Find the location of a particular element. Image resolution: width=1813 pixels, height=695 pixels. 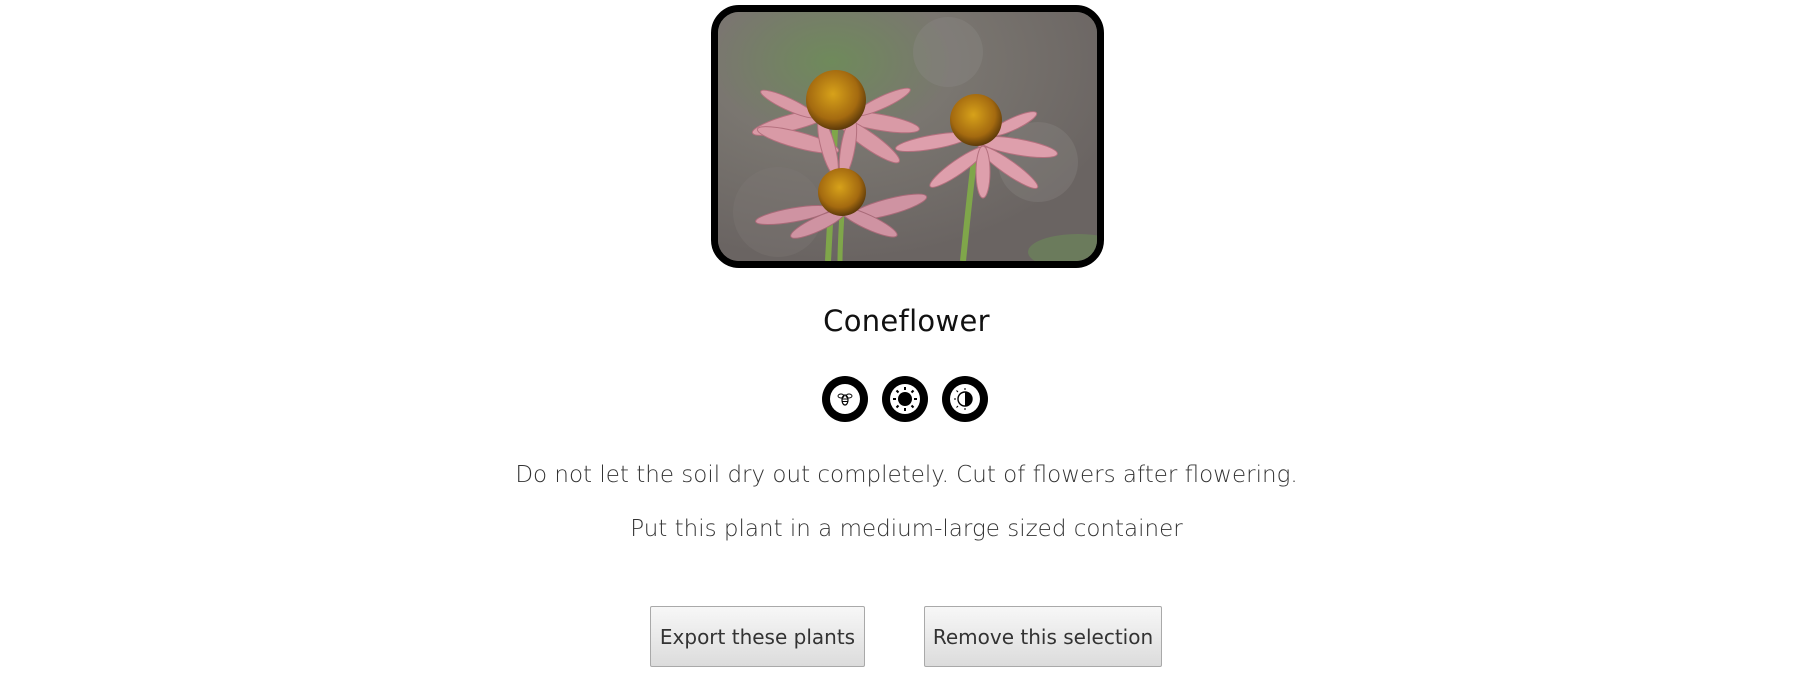

remove-selection-button: Remove this selection is located at coordinates (1043, 636).